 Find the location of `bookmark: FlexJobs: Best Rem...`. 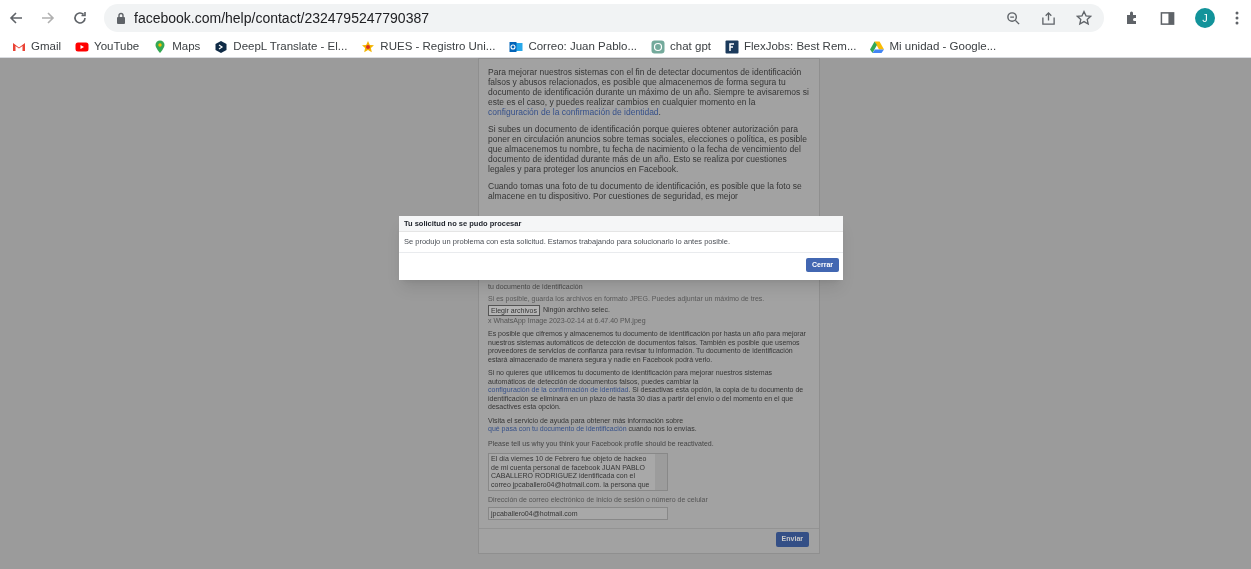

bookmark: FlexJobs: Best Rem... is located at coordinates (791, 46).